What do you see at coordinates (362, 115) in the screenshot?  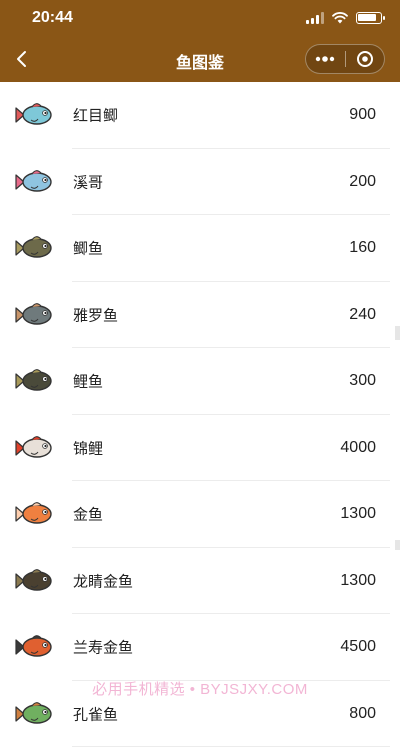 I see `fish-price: 900` at bounding box center [362, 115].